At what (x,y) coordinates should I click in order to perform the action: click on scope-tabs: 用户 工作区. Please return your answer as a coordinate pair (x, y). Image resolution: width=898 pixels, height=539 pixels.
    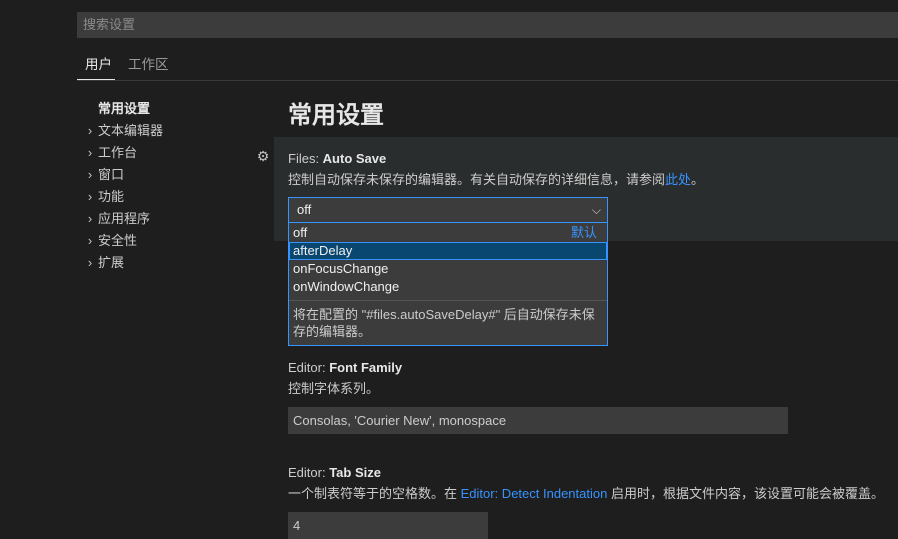
    Looking at the image, I should click on (127, 66).